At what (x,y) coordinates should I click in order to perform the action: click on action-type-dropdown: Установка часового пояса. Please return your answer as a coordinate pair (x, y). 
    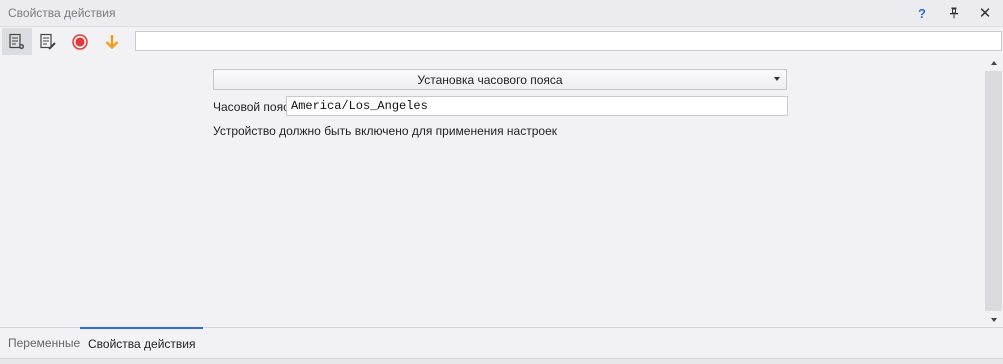
    Looking at the image, I should click on (500, 79).